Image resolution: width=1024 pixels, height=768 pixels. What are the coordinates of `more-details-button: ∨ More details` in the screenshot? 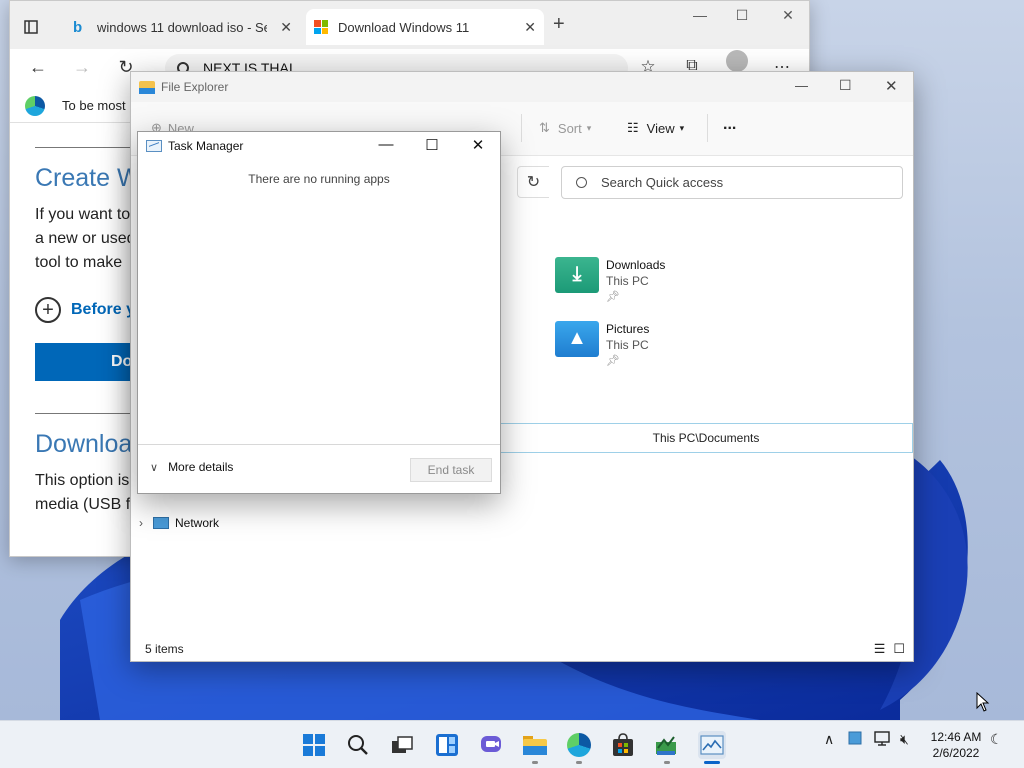 It's located at (191, 467).